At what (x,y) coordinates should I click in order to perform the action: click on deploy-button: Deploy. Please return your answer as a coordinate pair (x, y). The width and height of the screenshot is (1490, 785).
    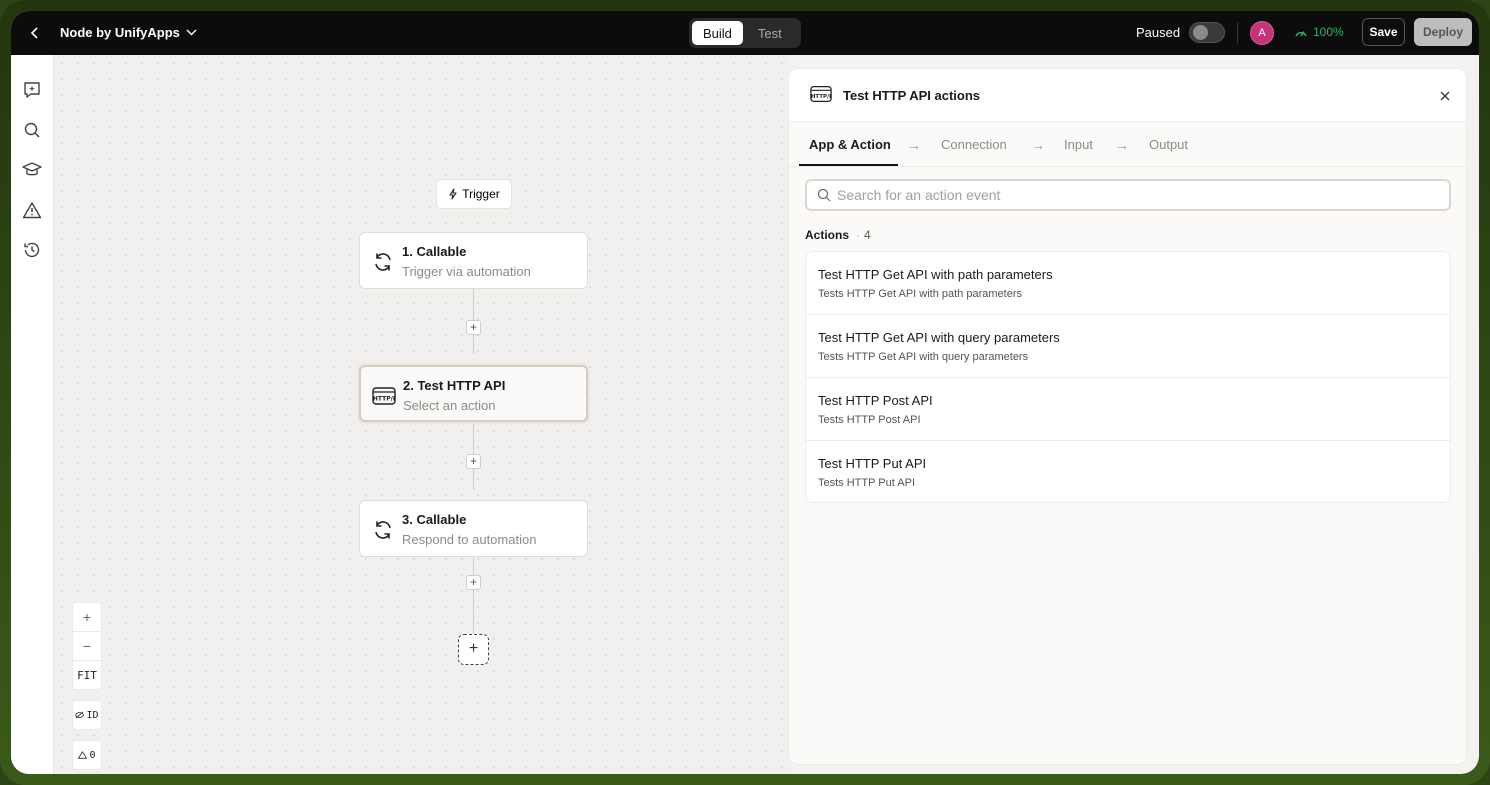
    Looking at the image, I should click on (1443, 32).